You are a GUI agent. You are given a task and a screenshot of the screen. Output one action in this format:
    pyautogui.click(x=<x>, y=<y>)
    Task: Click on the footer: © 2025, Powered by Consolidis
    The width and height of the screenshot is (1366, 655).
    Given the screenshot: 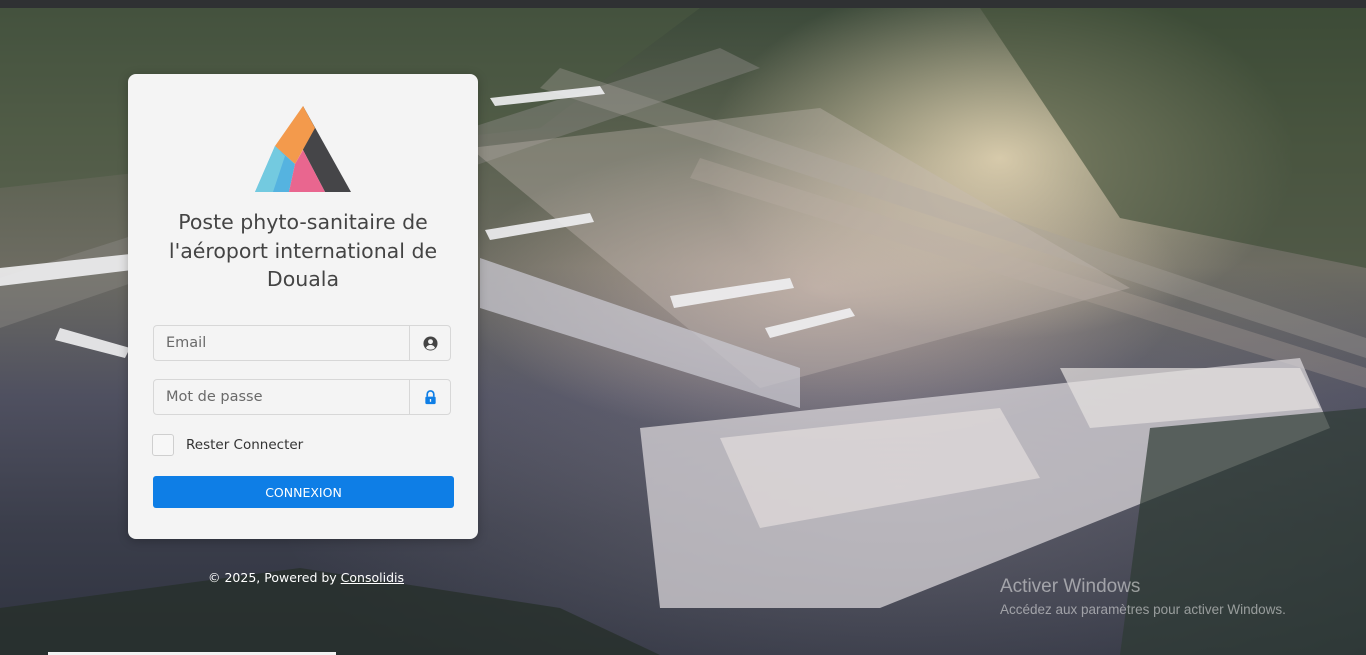 What is the action you would take?
    pyautogui.click(x=306, y=577)
    